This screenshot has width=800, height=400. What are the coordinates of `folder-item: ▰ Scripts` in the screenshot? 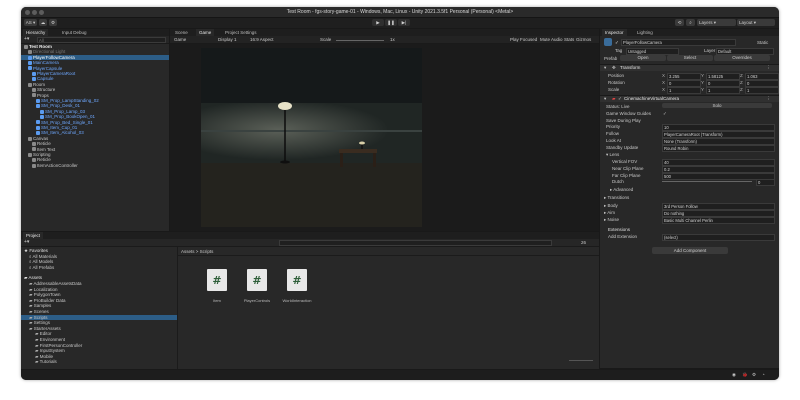 It's located at (99, 317).